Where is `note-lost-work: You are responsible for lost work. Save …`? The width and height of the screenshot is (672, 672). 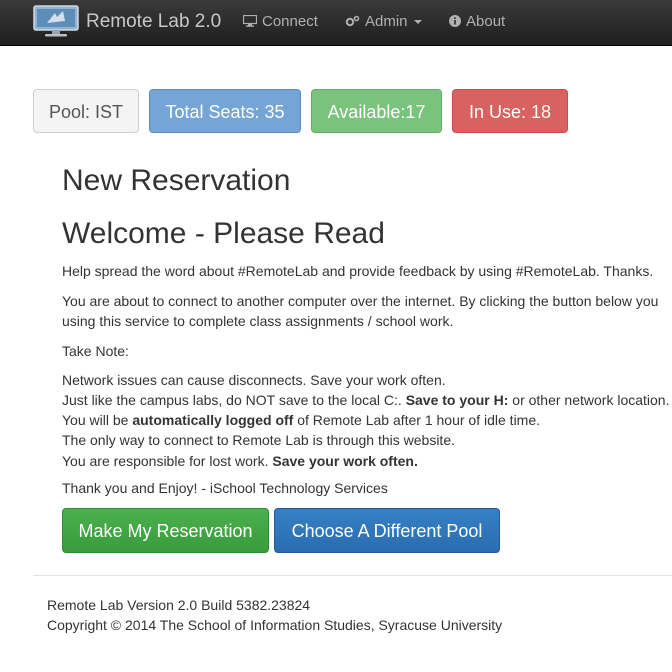
note-lost-work: You are responsible for lost work. Save … is located at coordinates (240, 461).